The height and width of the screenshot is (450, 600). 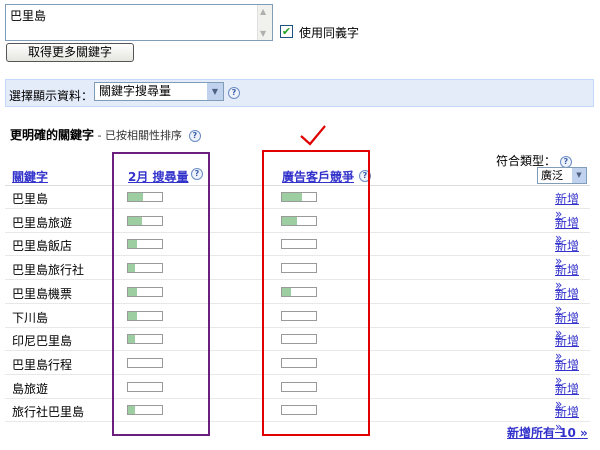 What do you see at coordinates (48, 412) in the screenshot?
I see `keyword-cell: 旅行社巴里島` at bounding box center [48, 412].